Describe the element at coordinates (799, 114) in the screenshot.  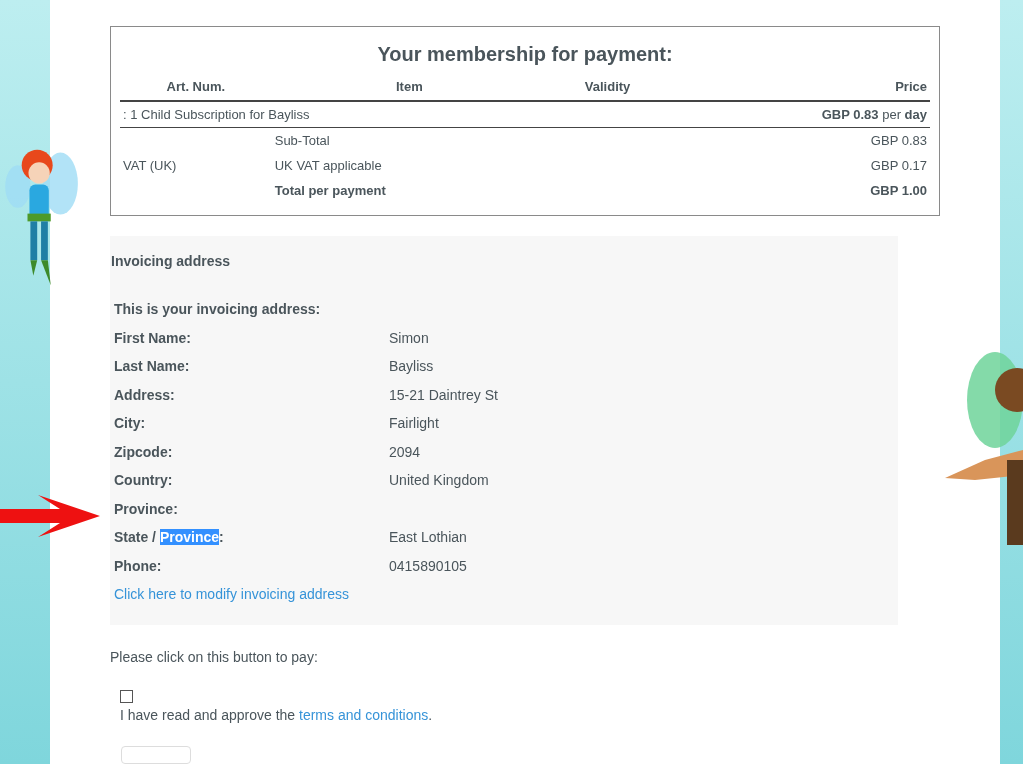
I see `price-cell: GBP 0.83 per day` at that location.